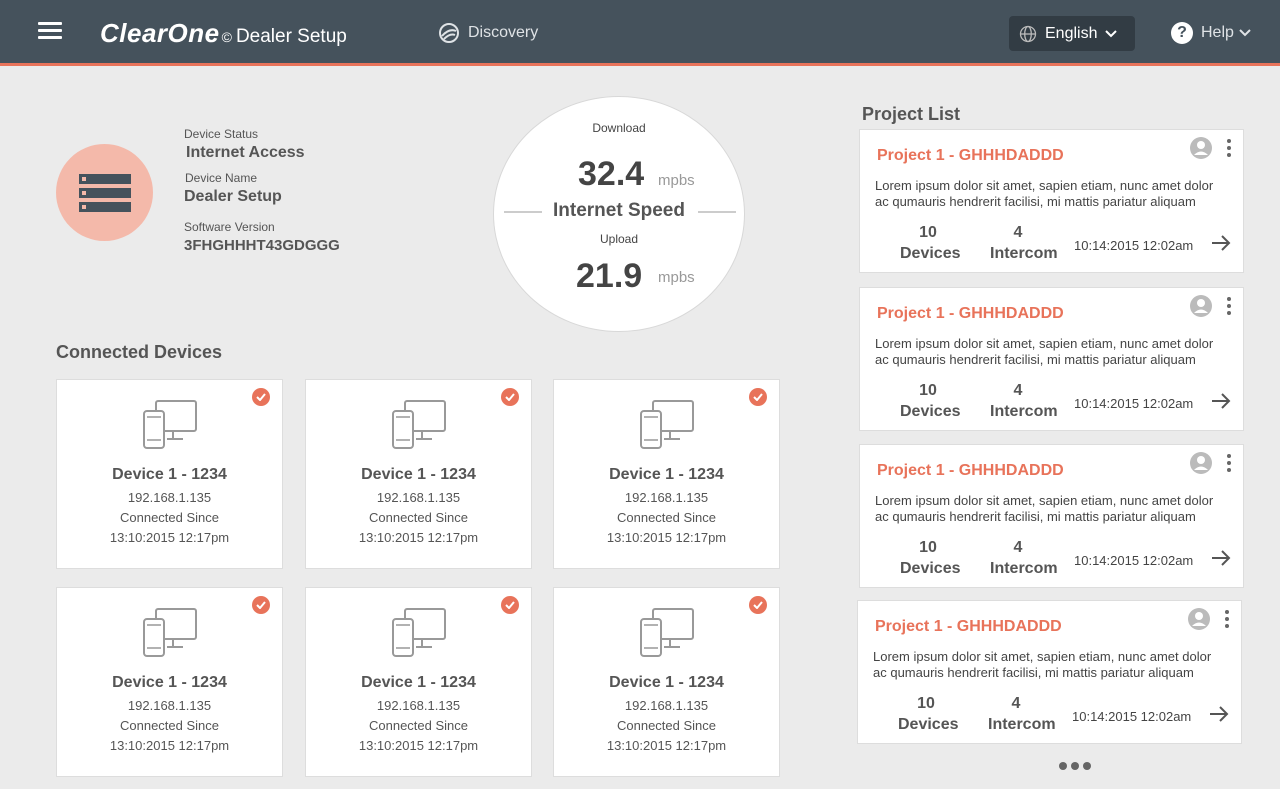 The image size is (1280, 789). Describe the element at coordinates (676, 180) in the screenshot. I see `download-unit: mpbs` at that location.